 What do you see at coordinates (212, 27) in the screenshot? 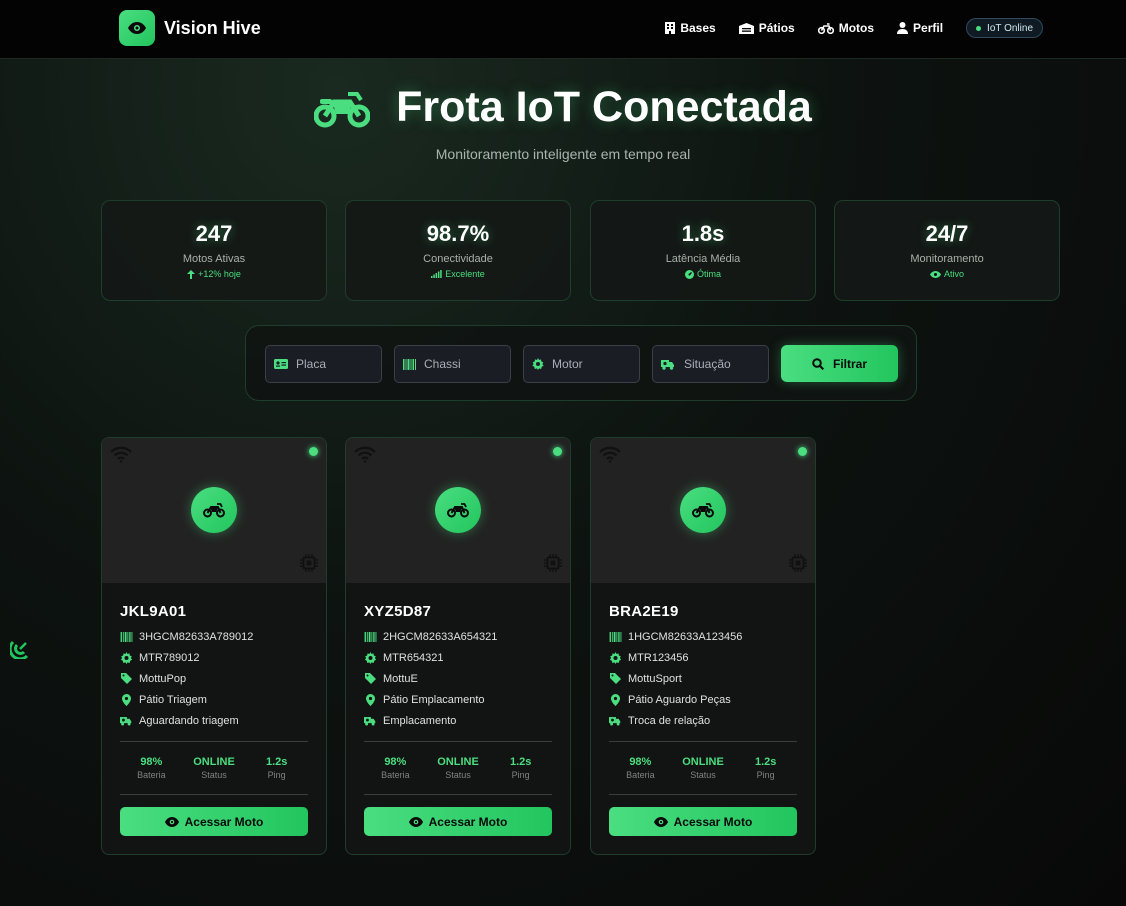
I see `brand-name: Vision Hive` at bounding box center [212, 27].